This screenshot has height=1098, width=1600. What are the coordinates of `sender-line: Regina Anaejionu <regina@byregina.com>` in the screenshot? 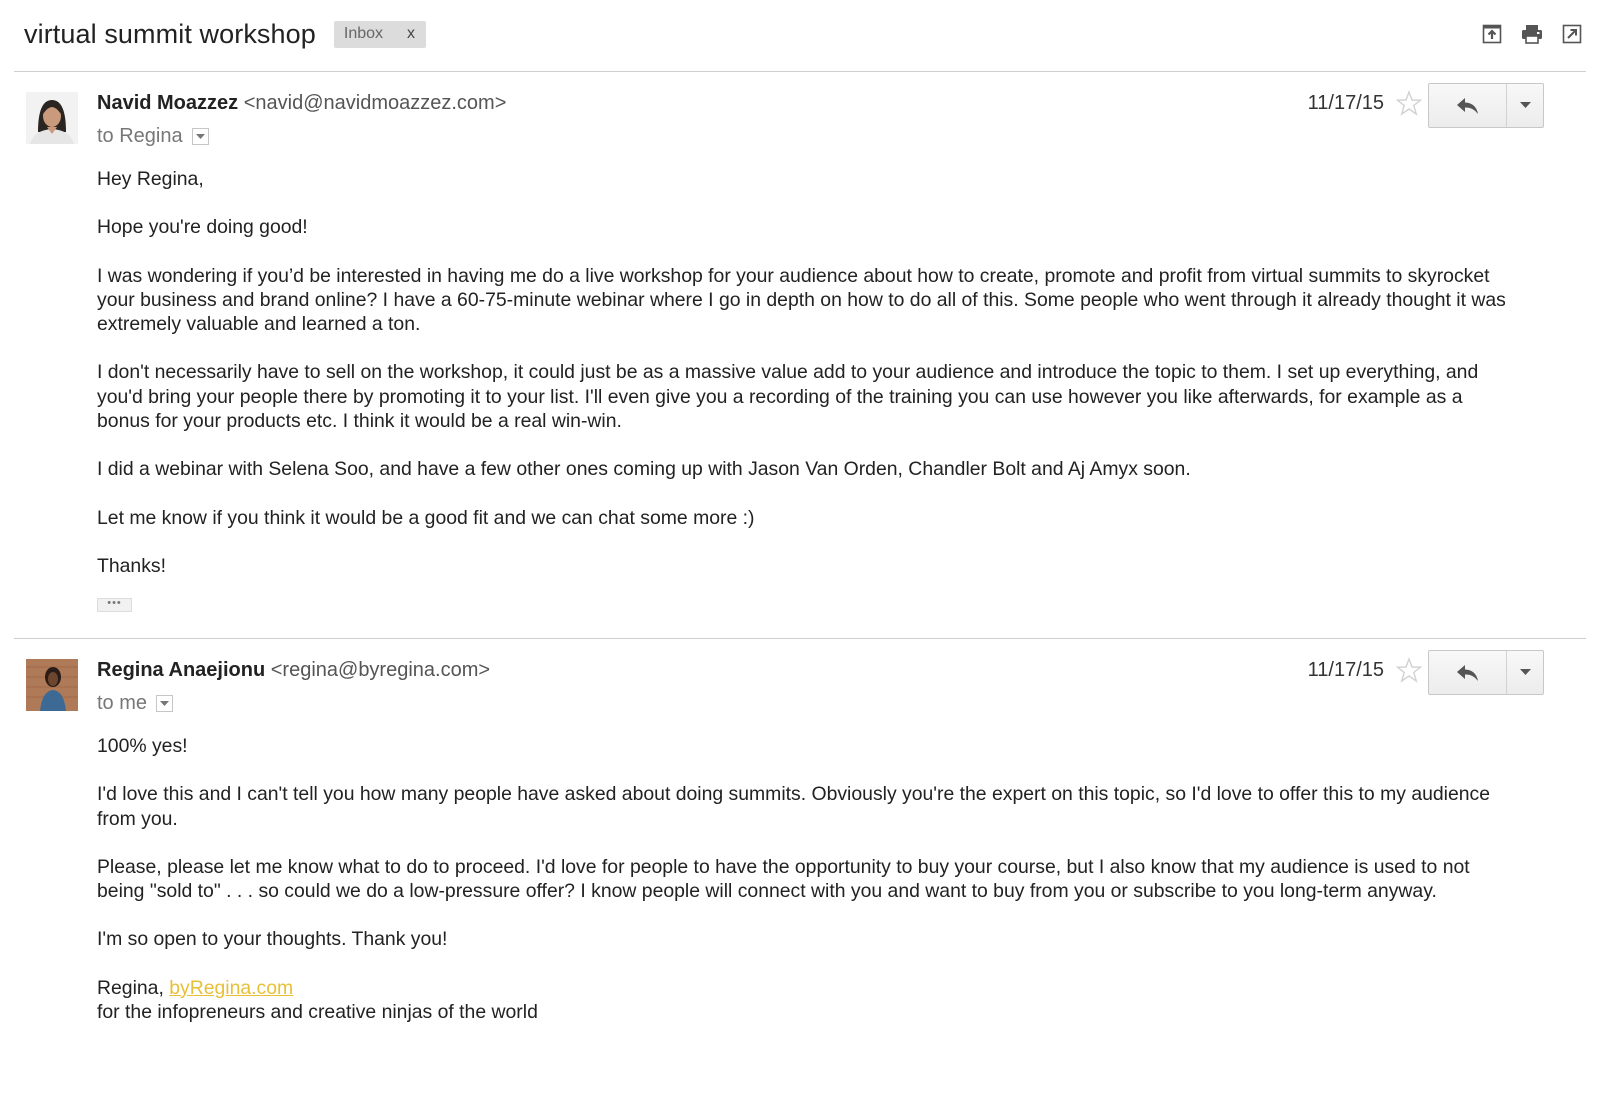 It's located at (293, 670).